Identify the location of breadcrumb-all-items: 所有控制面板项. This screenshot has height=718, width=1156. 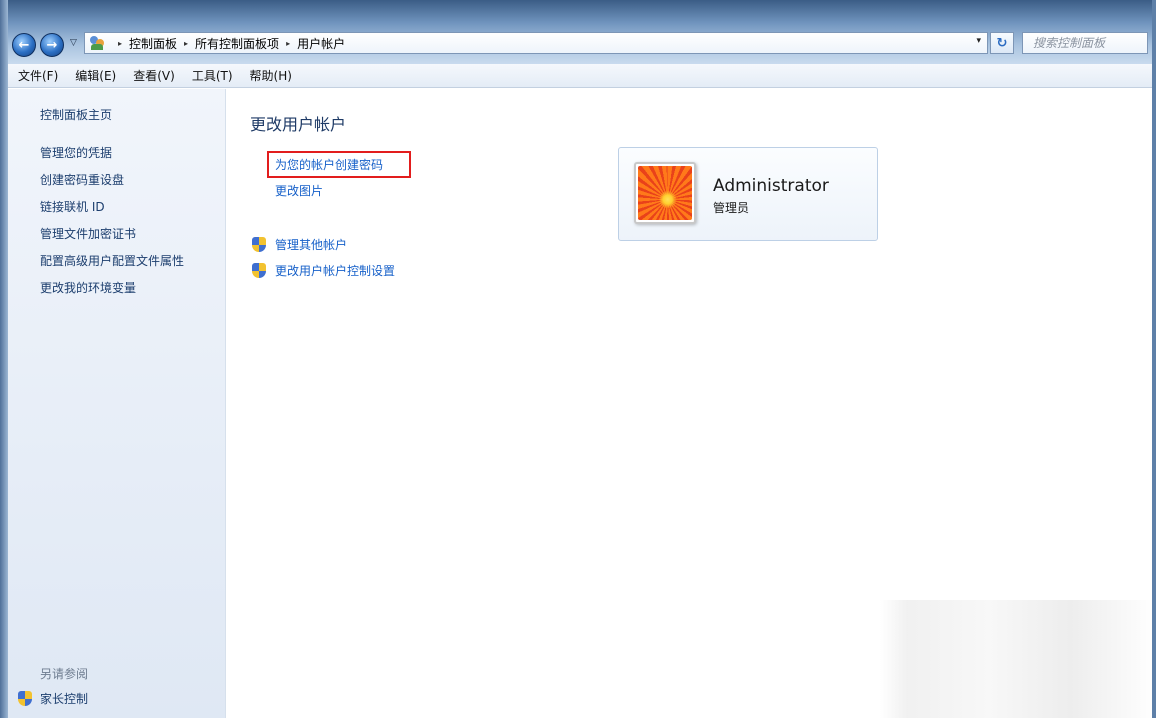
(237, 43).